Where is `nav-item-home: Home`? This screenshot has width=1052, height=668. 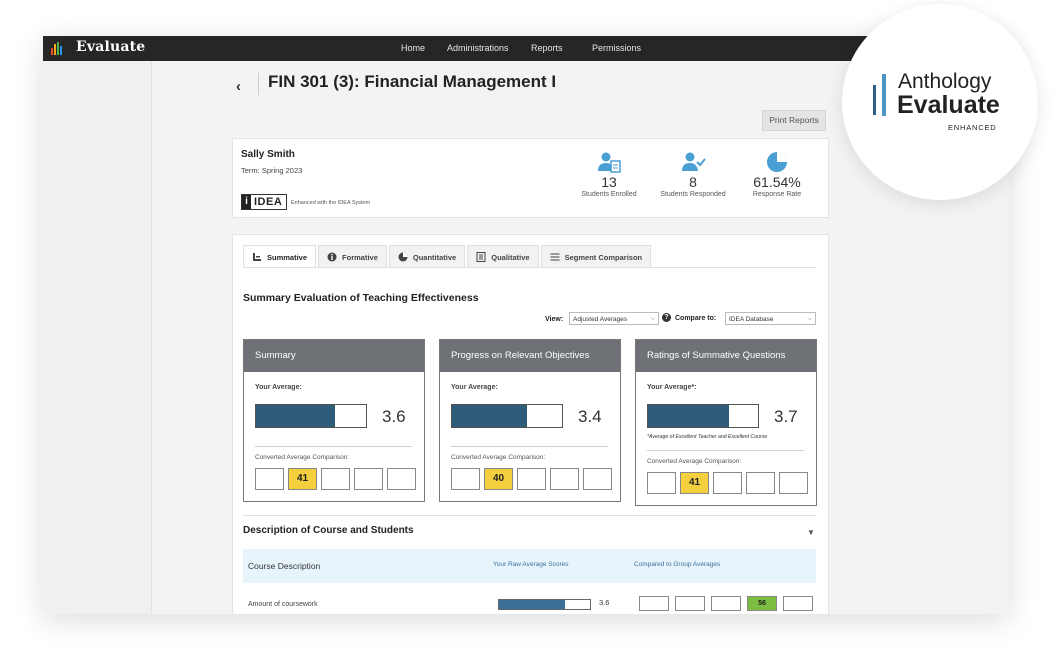
nav-item-home: Home is located at coordinates (413, 48).